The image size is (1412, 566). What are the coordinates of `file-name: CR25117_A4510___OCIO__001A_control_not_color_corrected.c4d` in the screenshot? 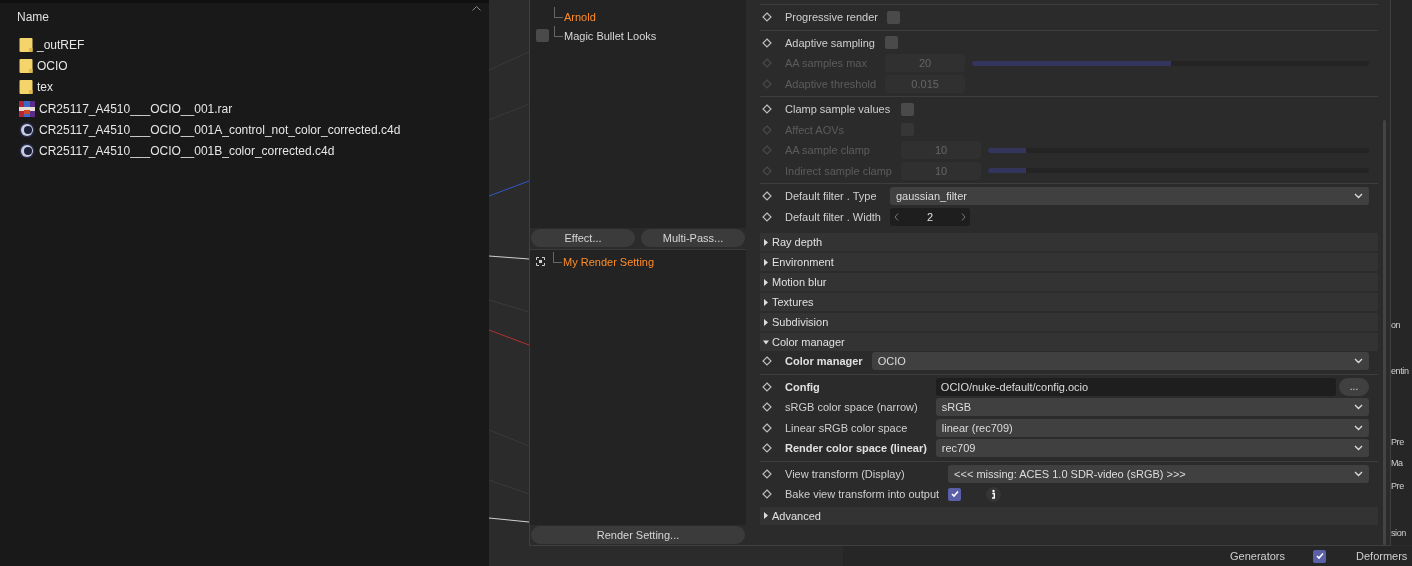 It's located at (220, 129).